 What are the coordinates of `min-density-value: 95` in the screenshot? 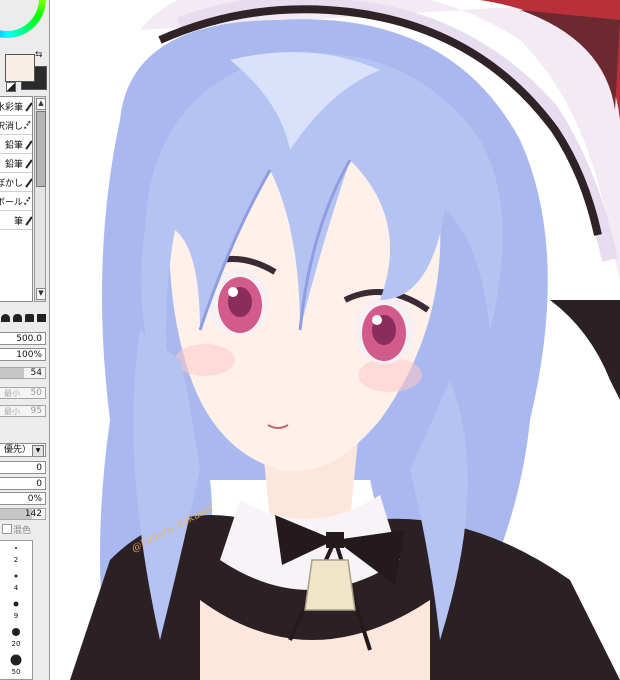 It's located at (36, 411).